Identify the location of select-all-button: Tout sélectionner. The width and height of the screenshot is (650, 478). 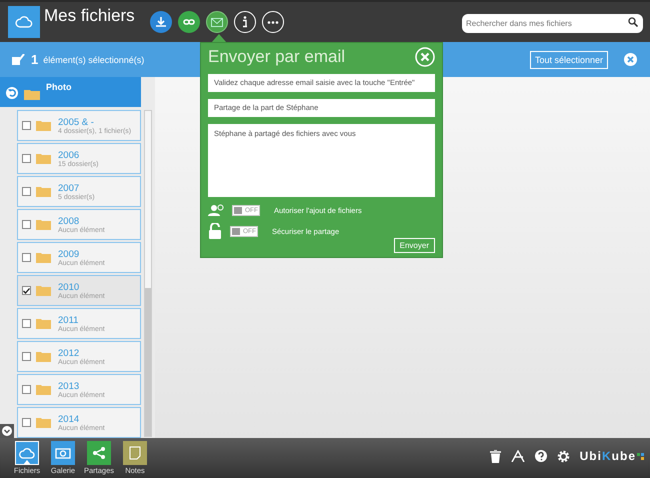
(569, 59).